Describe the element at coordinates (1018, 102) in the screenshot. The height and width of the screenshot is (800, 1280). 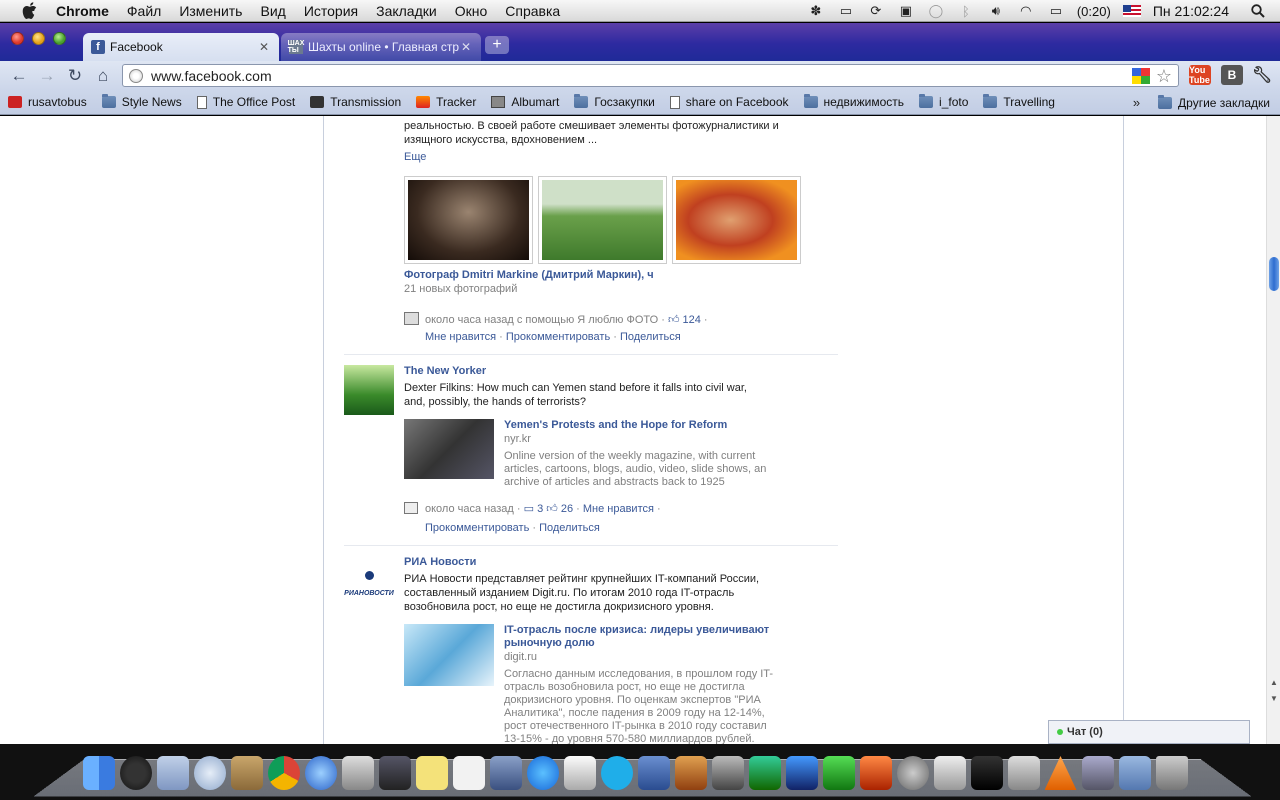
I see `bookmark-travelling: Travelling` at that location.